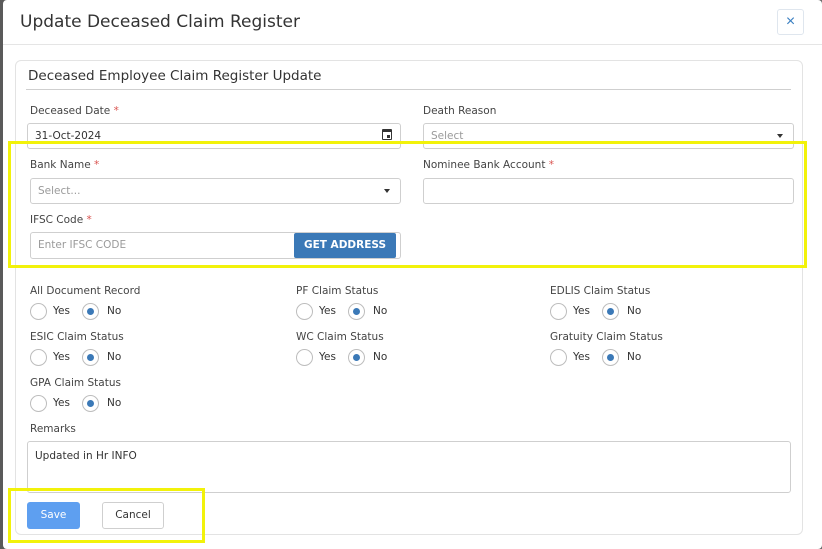  I want to click on edlis-claim-status-radio-group: Yes No, so click(610, 312).